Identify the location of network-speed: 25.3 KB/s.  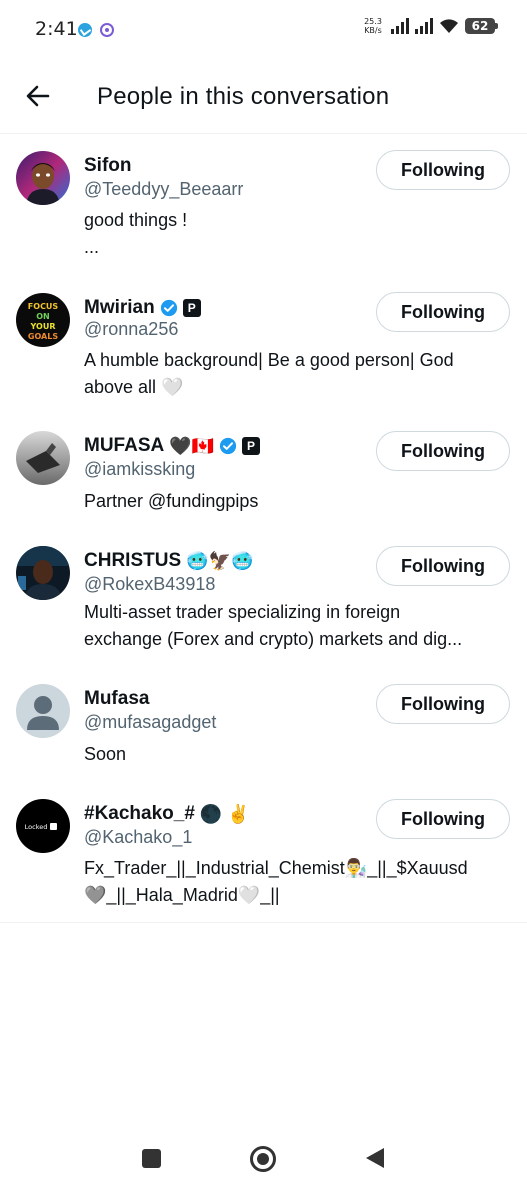
(373, 26).